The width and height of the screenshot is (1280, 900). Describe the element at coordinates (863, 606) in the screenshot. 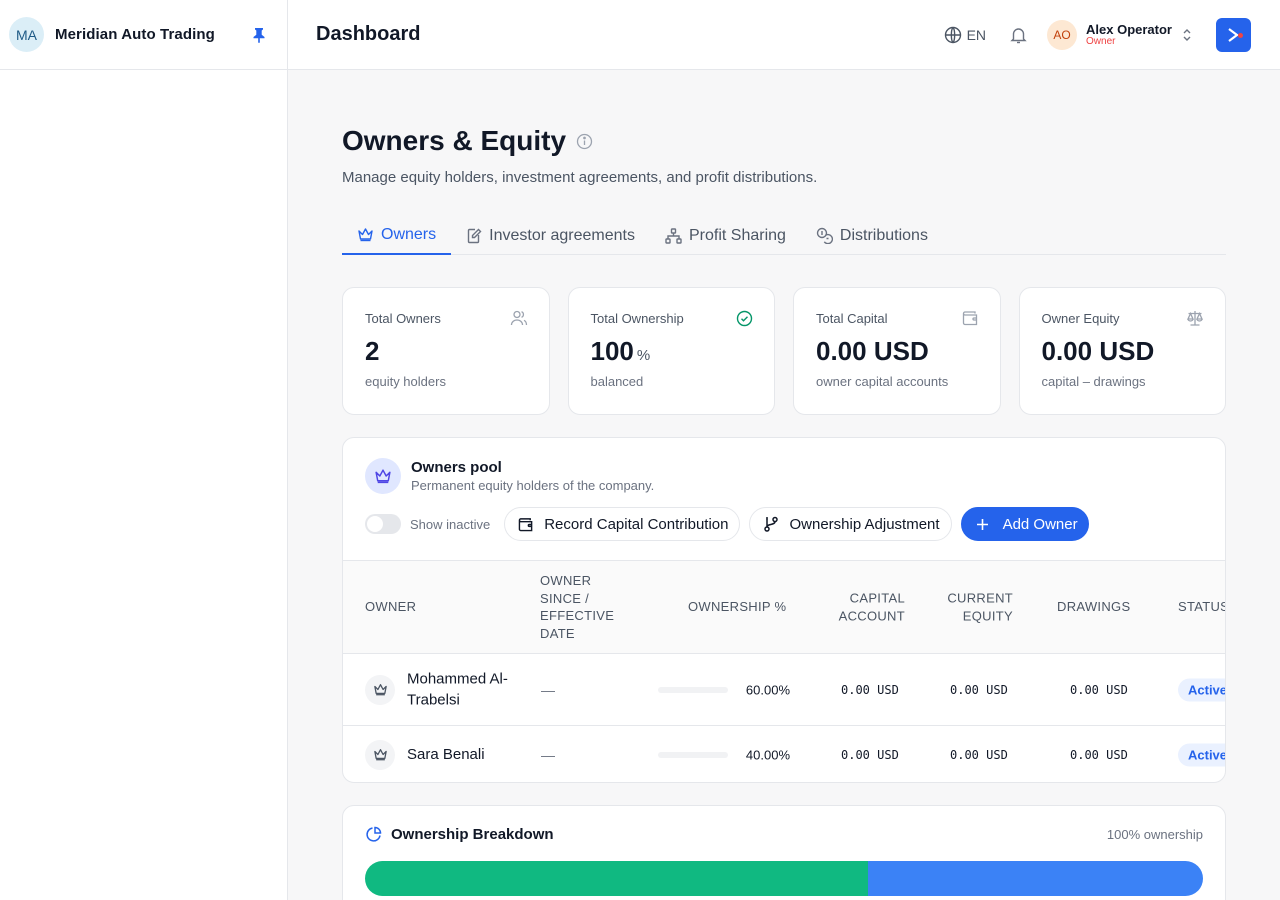

I see `column-capital-account: CAPITAL ACCOUNT` at that location.